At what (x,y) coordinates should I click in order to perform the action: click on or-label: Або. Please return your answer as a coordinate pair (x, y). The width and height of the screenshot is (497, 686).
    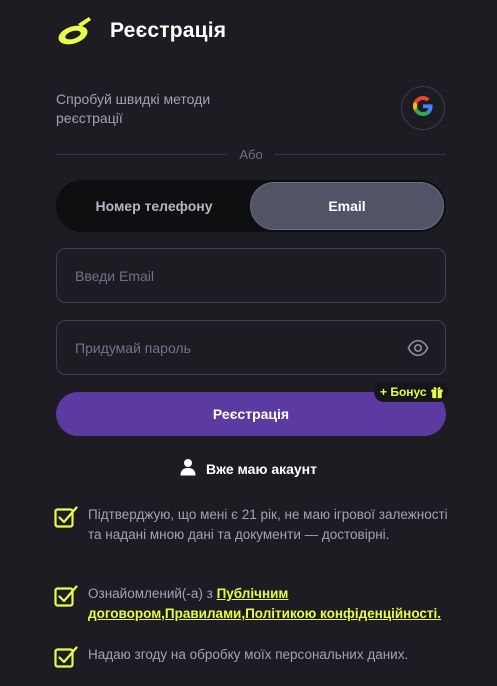
    Looking at the image, I should click on (251, 154).